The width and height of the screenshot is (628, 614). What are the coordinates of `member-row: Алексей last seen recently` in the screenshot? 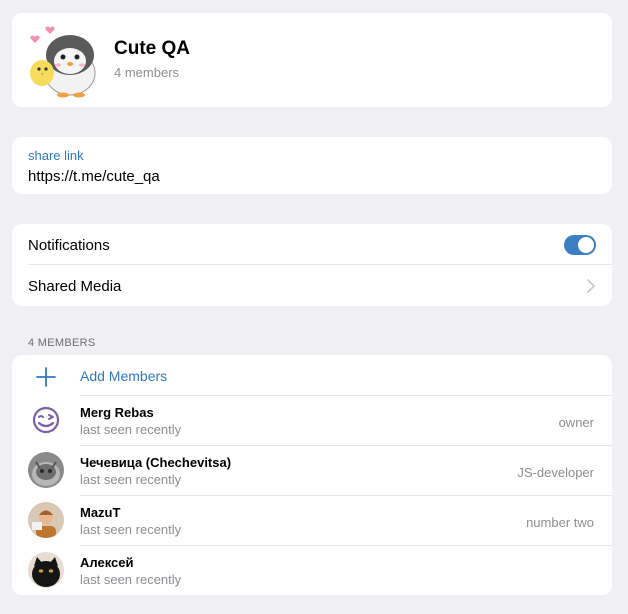 It's located at (312, 570).